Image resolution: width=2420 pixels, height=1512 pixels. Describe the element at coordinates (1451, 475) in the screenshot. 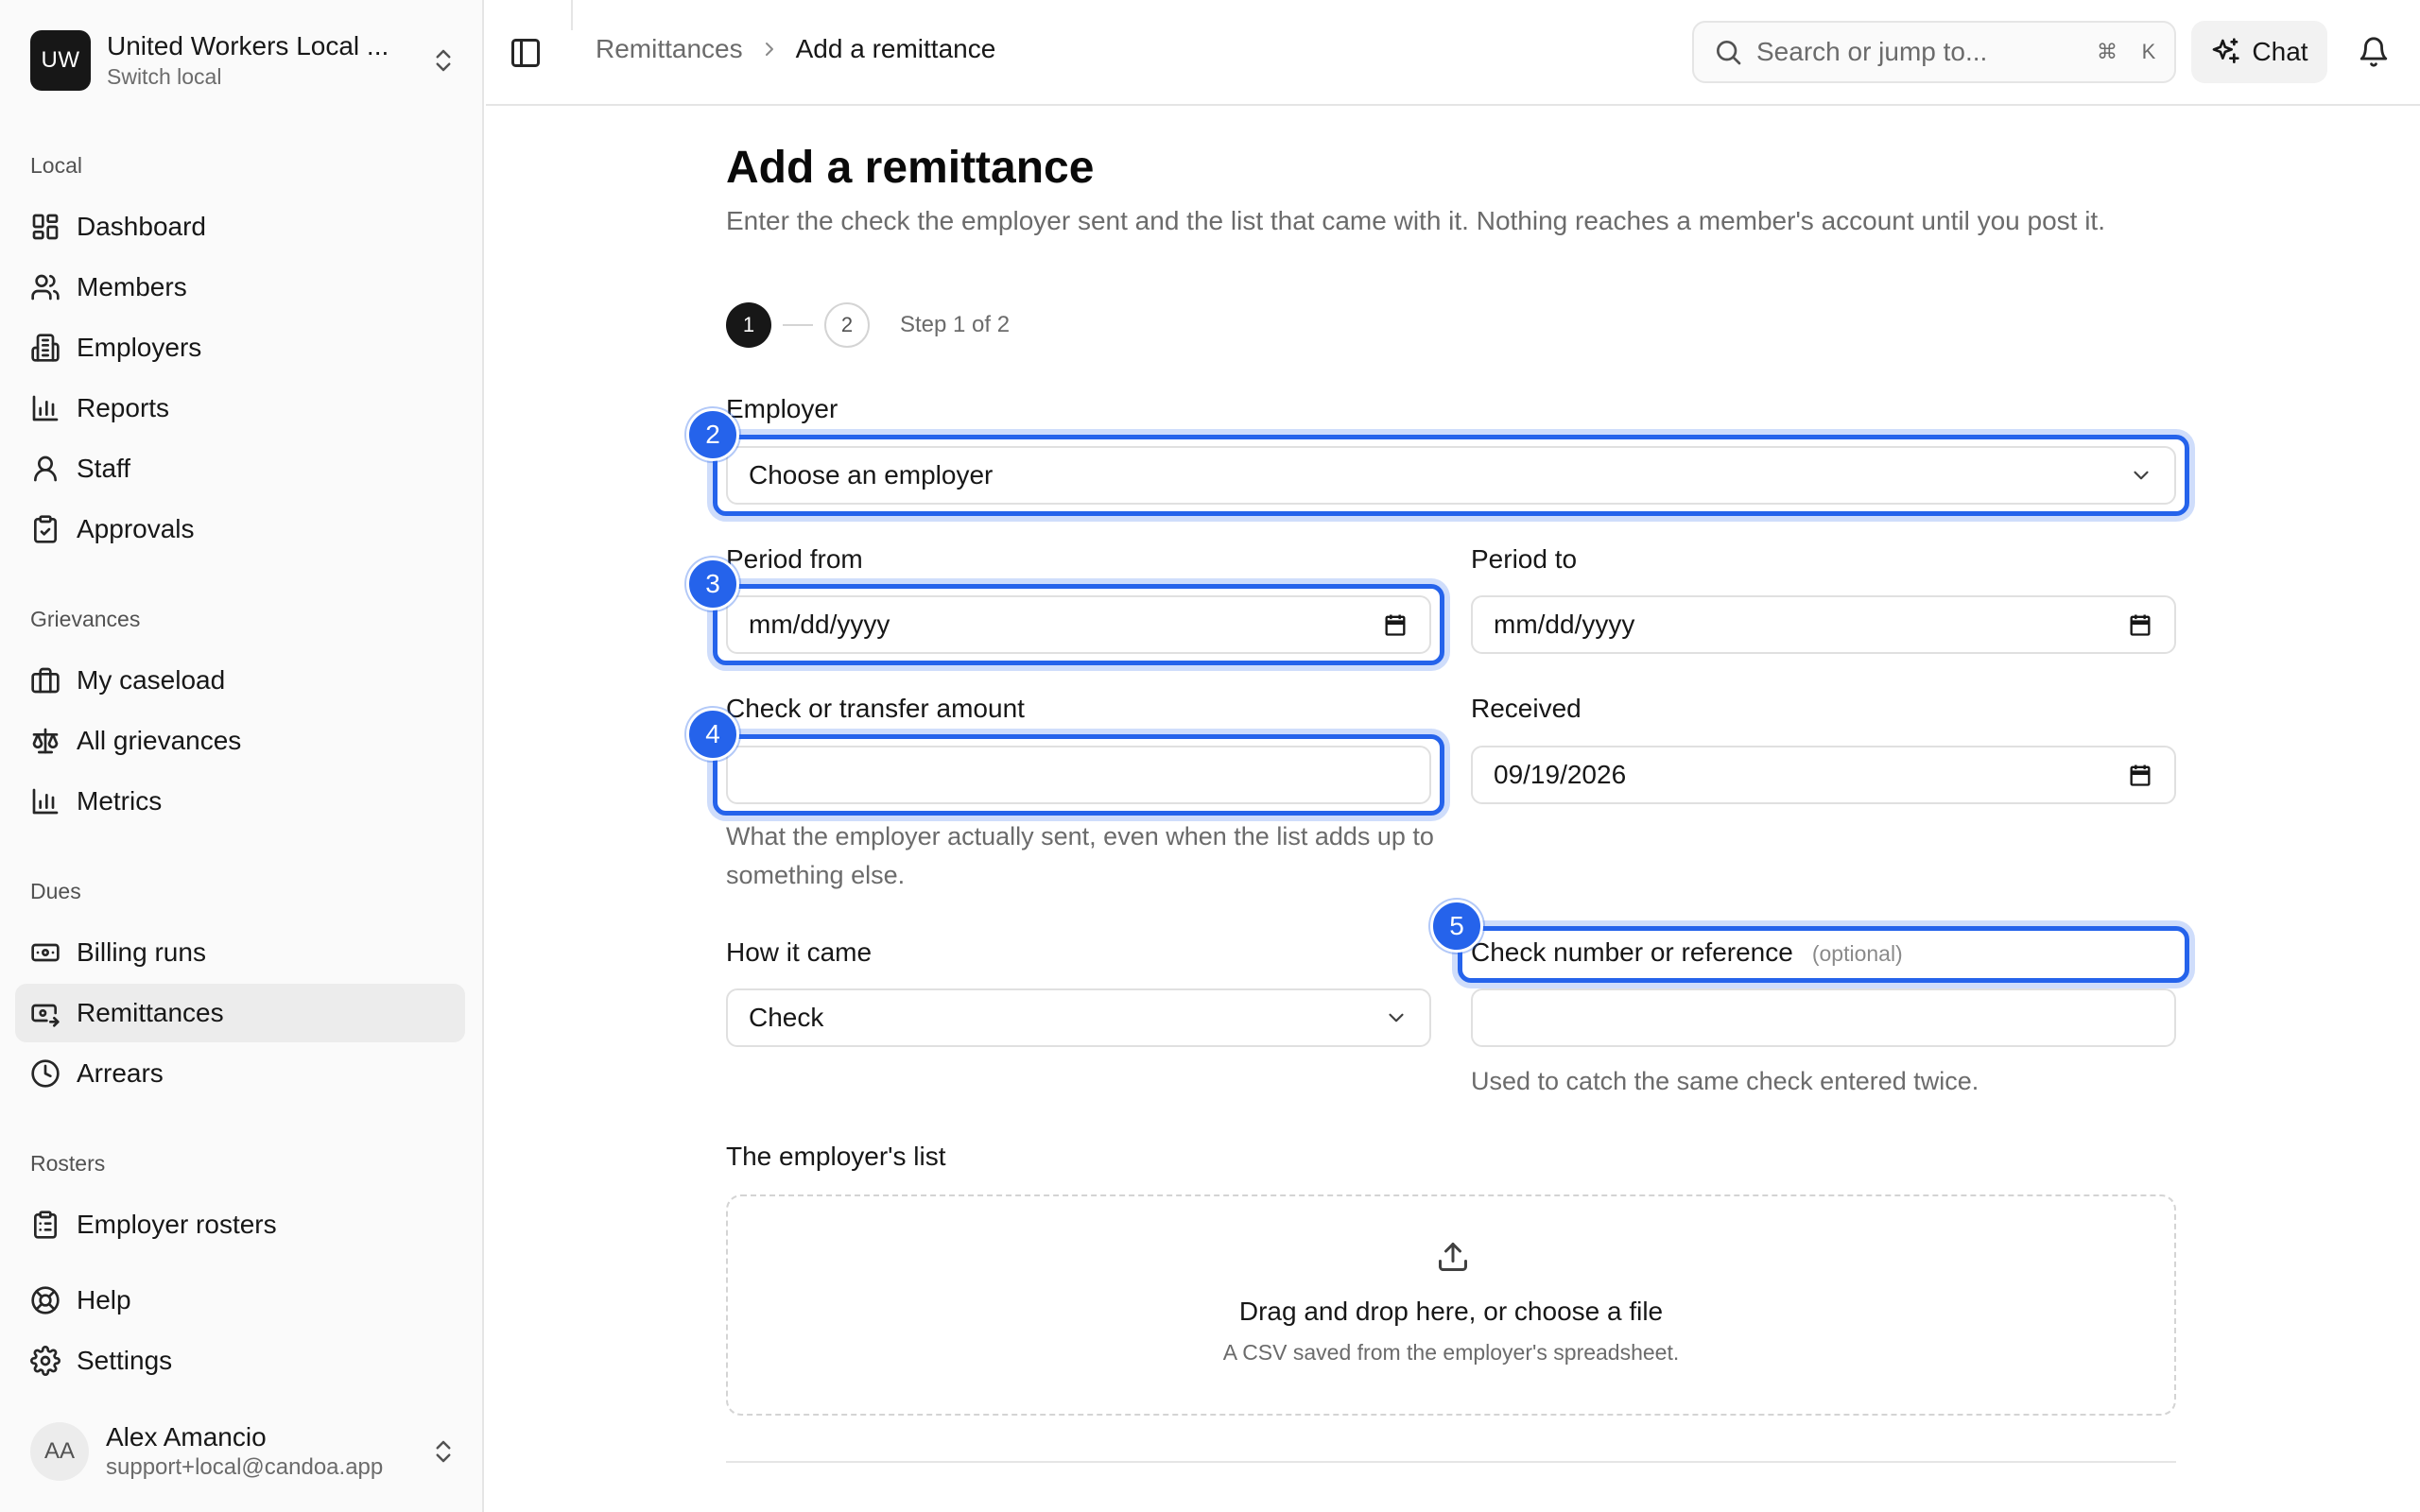

I see `employer-select: Choose an employer` at that location.